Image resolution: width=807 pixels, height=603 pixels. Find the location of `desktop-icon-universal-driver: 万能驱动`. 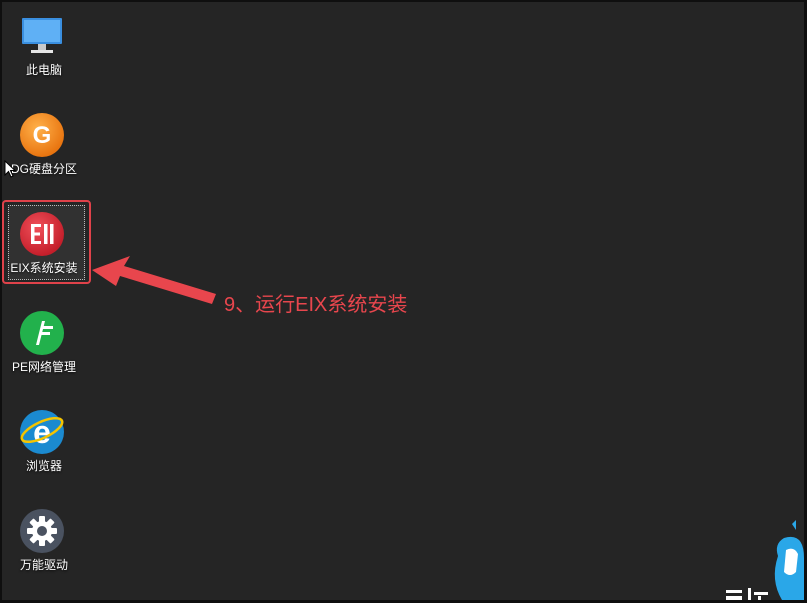

desktop-icon-universal-driver: 万能驱动 is located at coordinates (44, 542).